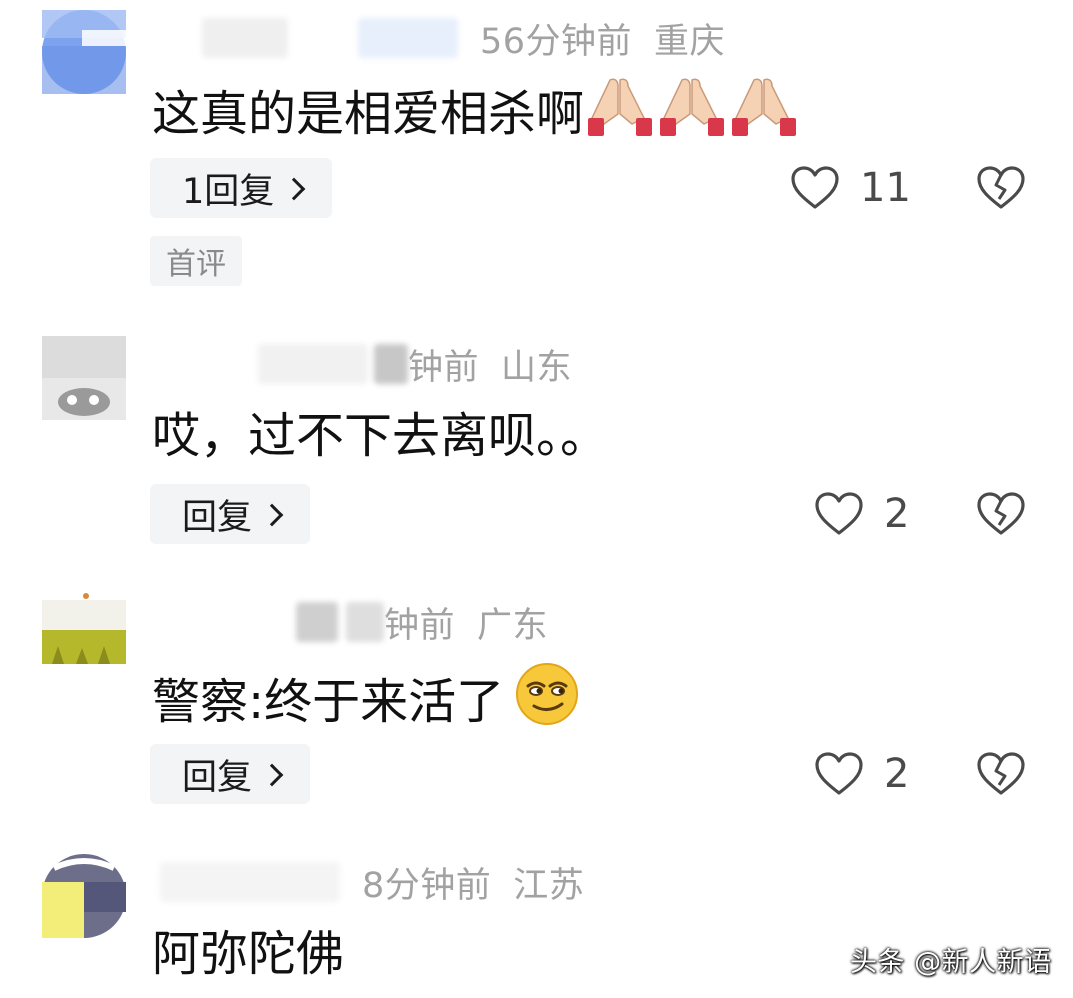  I want to click on comment-meta: 钟前 山东, so click(361, 364).